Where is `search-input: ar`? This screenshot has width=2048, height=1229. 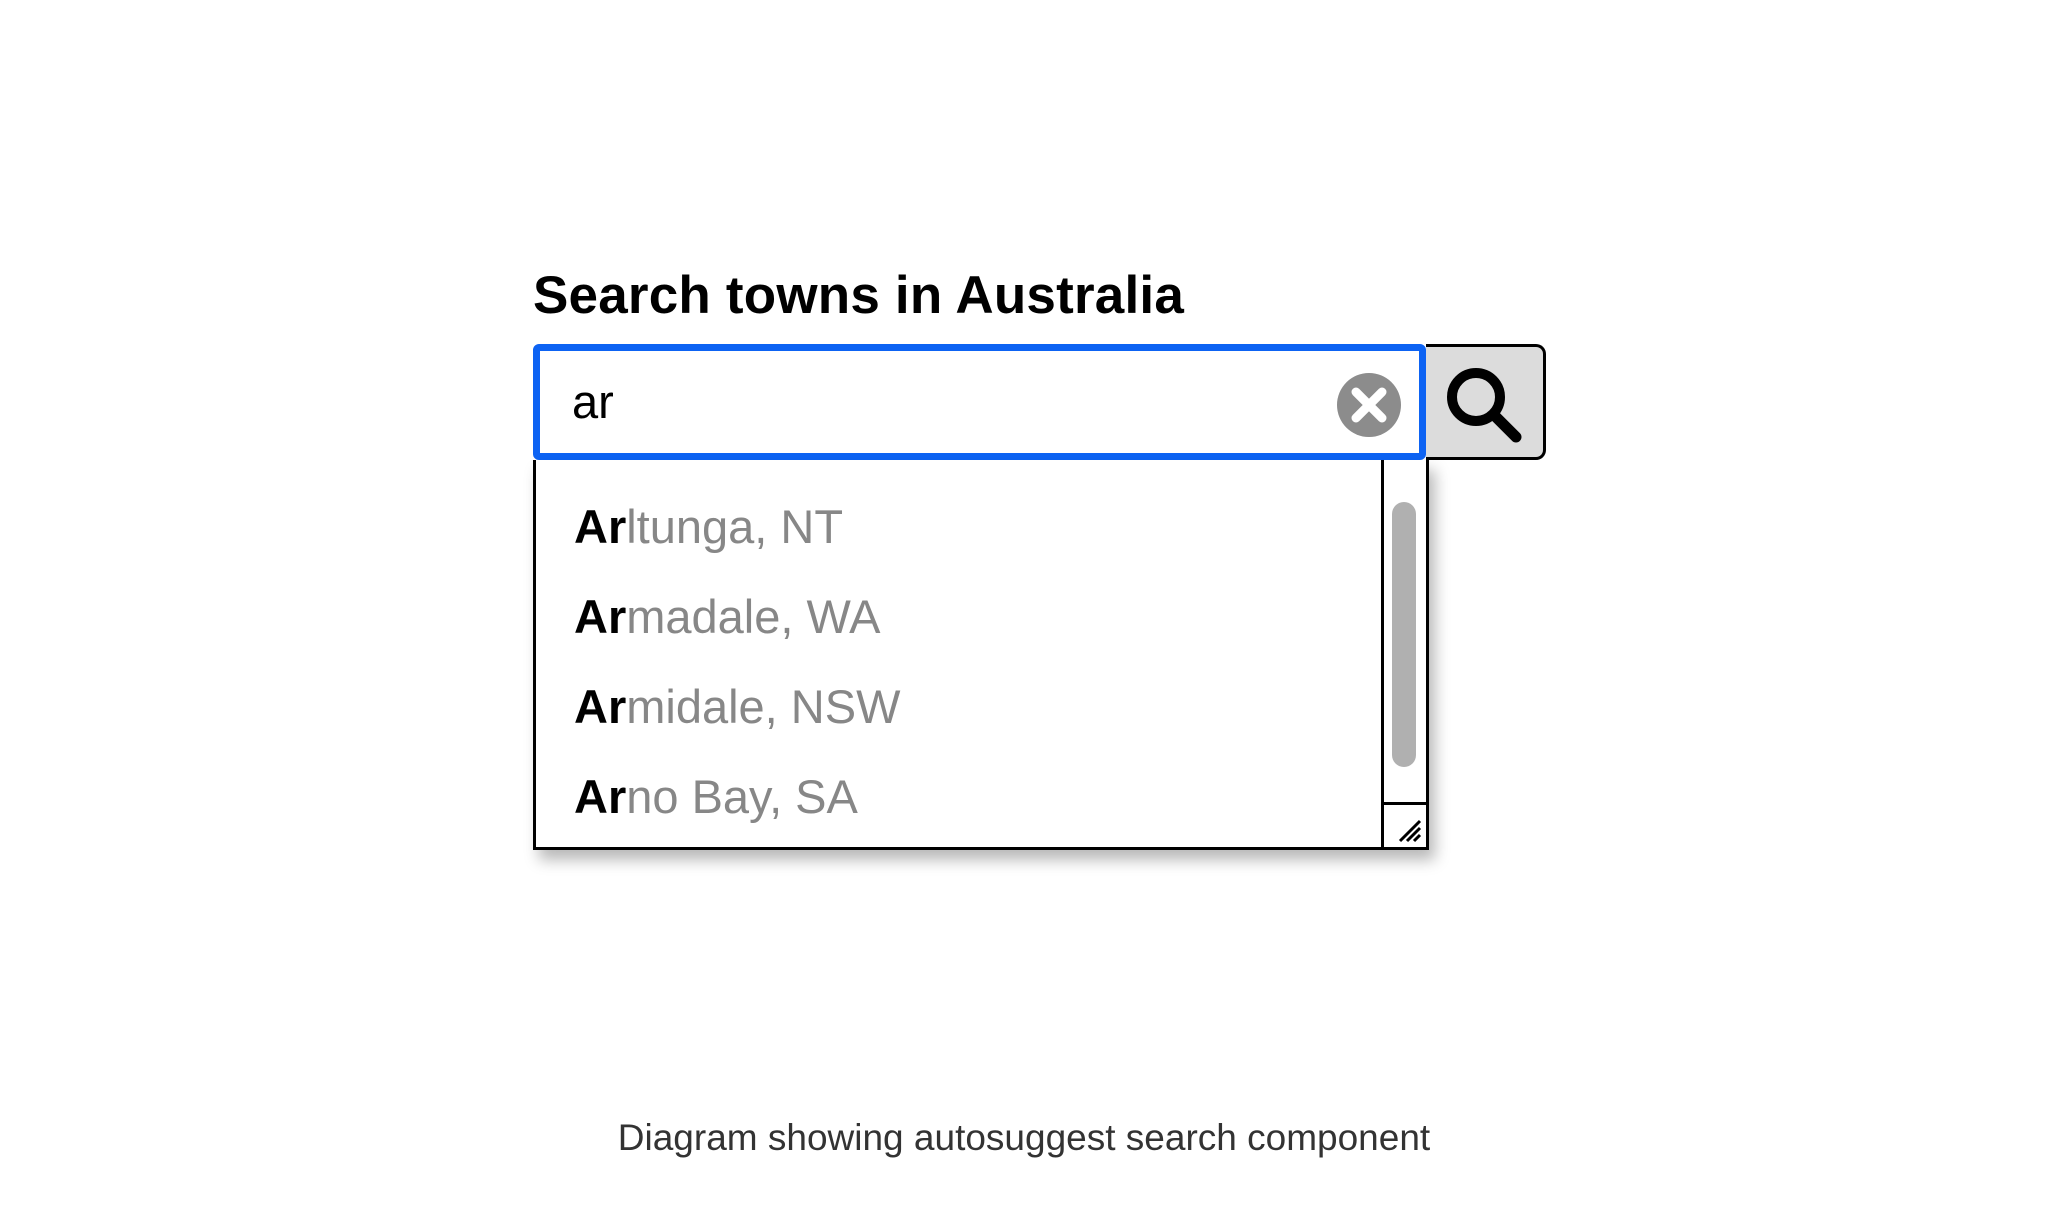
search-input: ar is located at coordinates (979, 402).